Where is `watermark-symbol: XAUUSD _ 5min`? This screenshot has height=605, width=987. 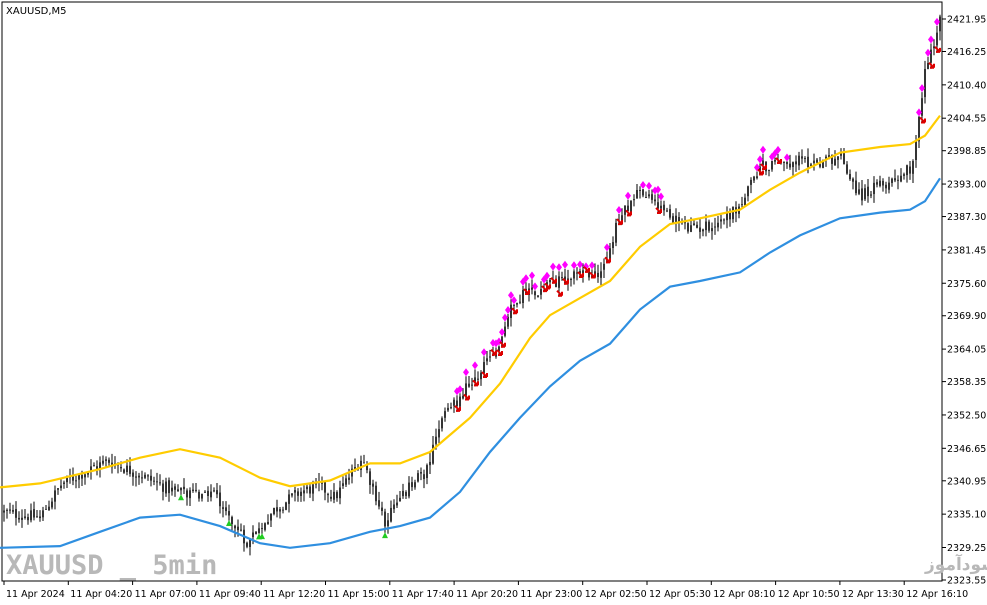
watermark-symbol: XAUUSD _ 5min is located at coordinates (111, 565).